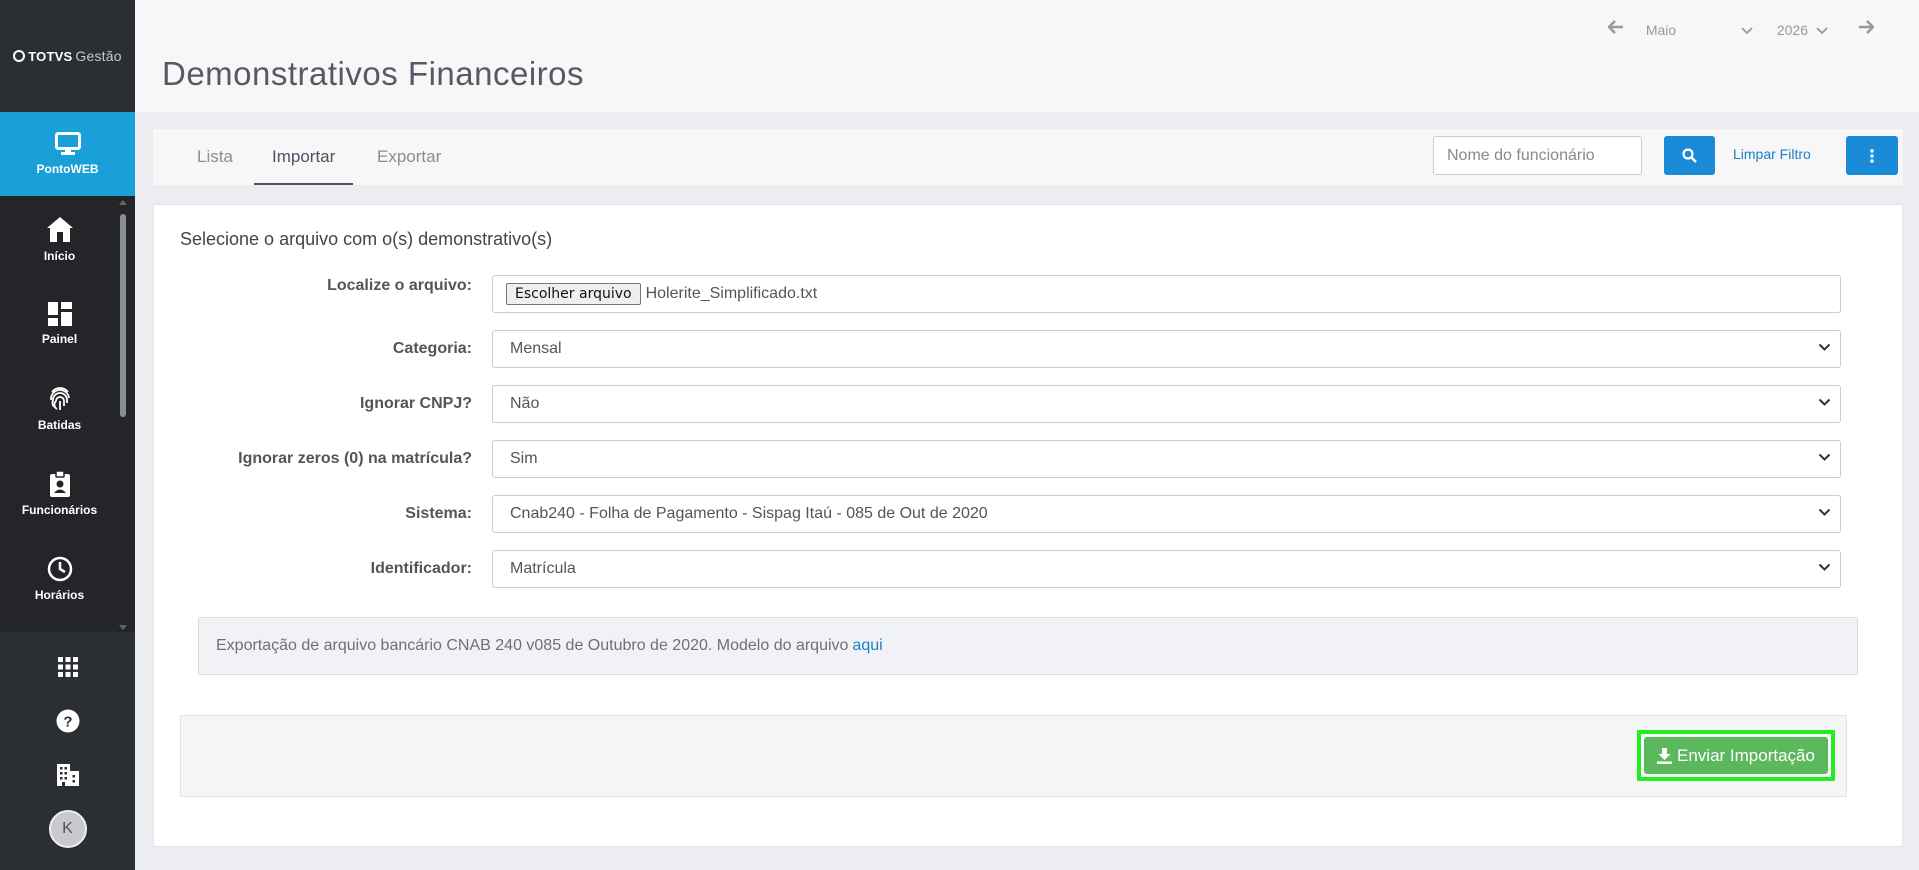 Image resolution: width=1919 pixels, height=870 pixels. Describe the element at coordinates (59, 398) in the screenshot. I see `fingerprint-icon` at that location.